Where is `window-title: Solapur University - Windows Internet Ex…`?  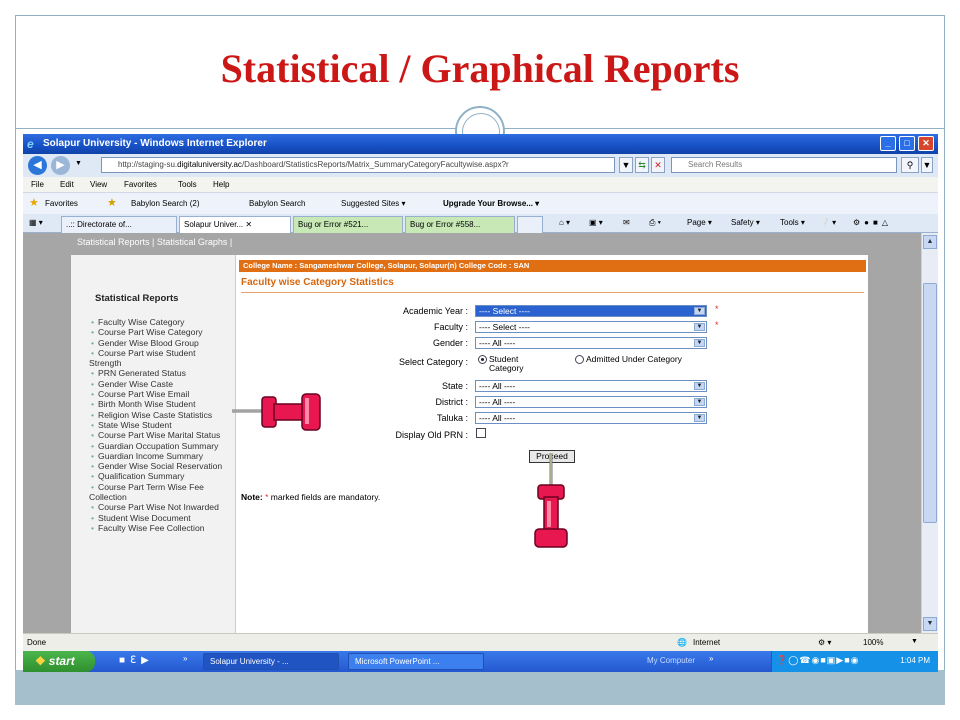 window-title: Solapur University - Windows Internet Ex… is located at coordinates (155, 143).